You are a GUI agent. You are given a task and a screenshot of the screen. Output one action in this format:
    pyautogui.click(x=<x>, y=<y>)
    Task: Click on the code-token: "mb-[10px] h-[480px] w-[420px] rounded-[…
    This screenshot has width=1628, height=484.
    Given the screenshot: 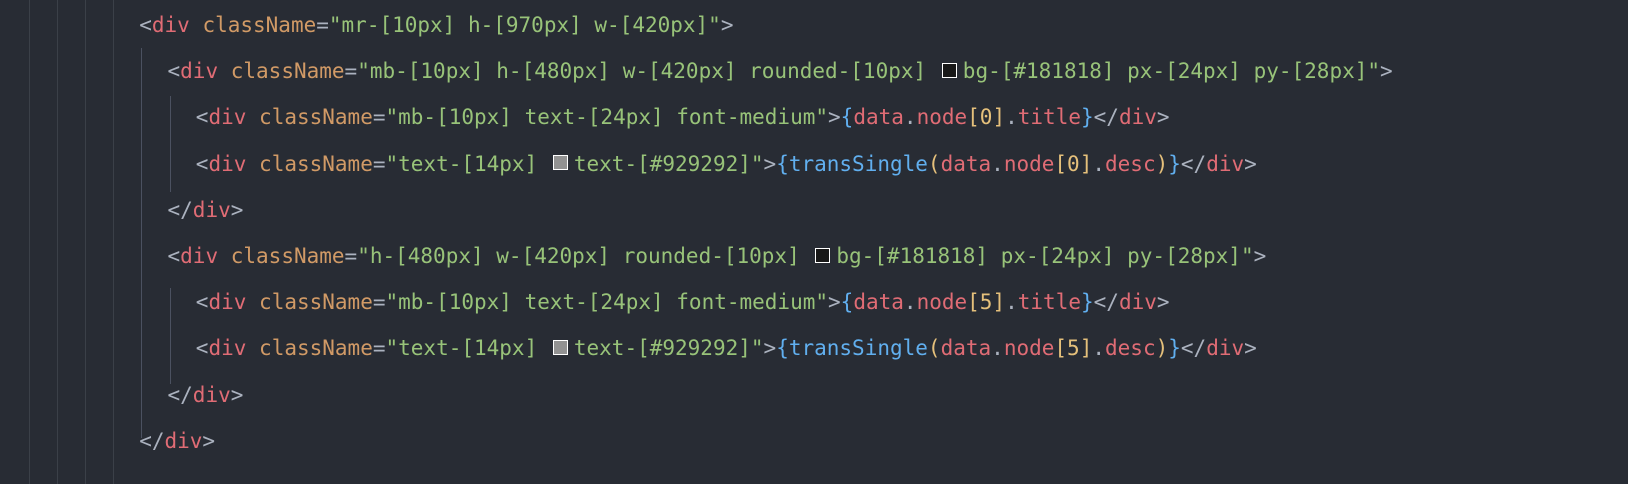 What is the action you would take?
    pyautogui.click(x=648, y=71)
    